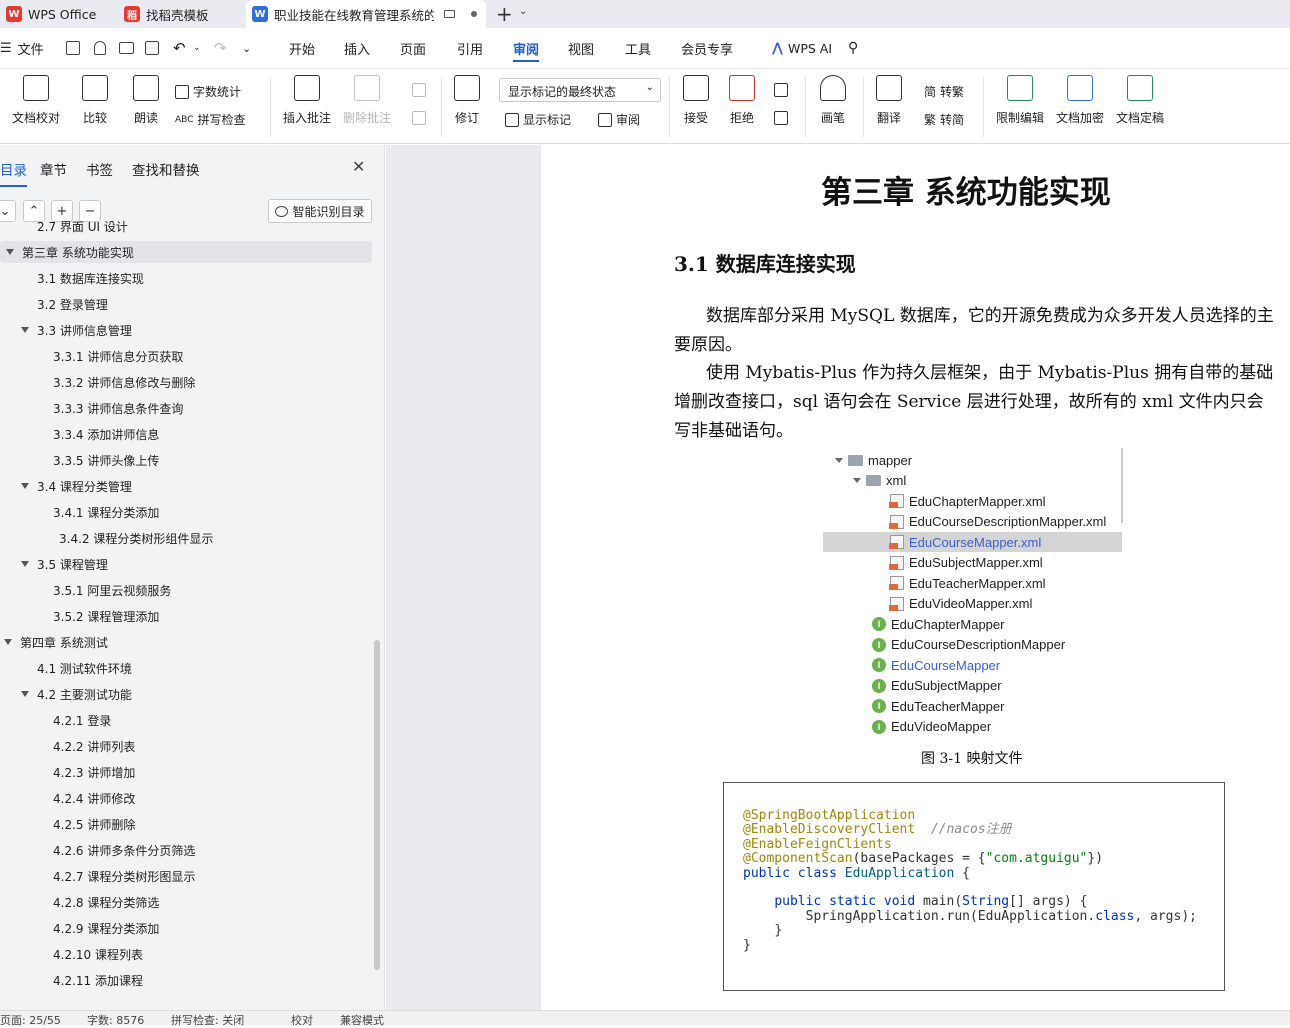 The width and height of the screenshot is (1290, 1028). What do you see at coordinates (526, 48) in the screenshot?
I see `menu-review: 审阅` at bounding box center [526, 48].